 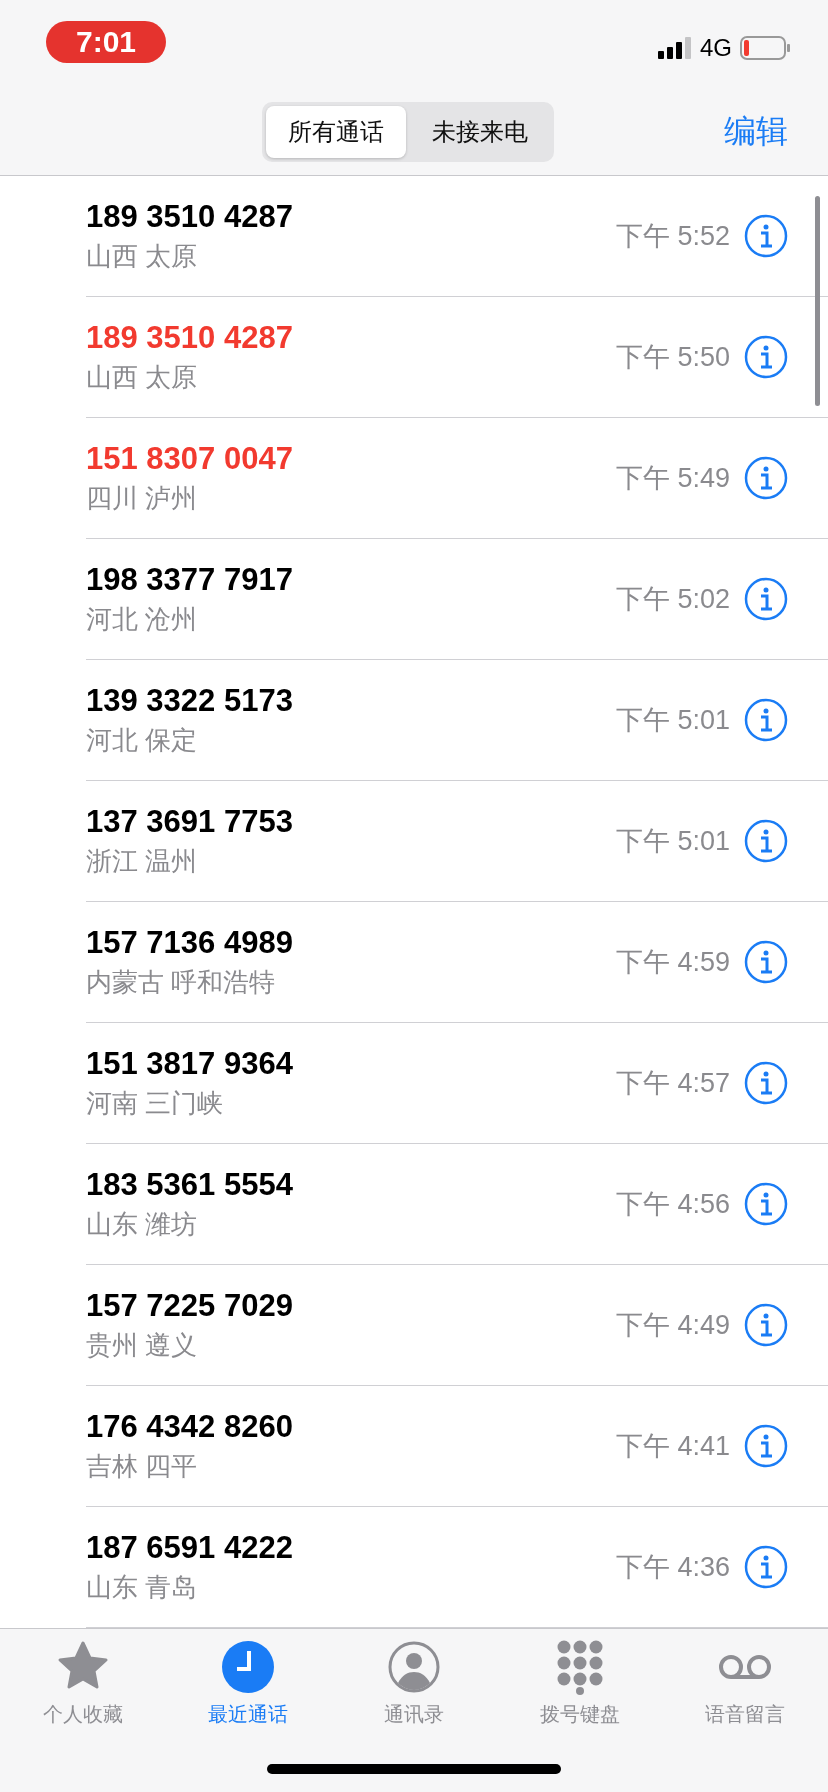 What do you see at coordinates (480, 131) in the screenshot?
I see `segment-tab: 未接来电` at bounding box center [480, 131].